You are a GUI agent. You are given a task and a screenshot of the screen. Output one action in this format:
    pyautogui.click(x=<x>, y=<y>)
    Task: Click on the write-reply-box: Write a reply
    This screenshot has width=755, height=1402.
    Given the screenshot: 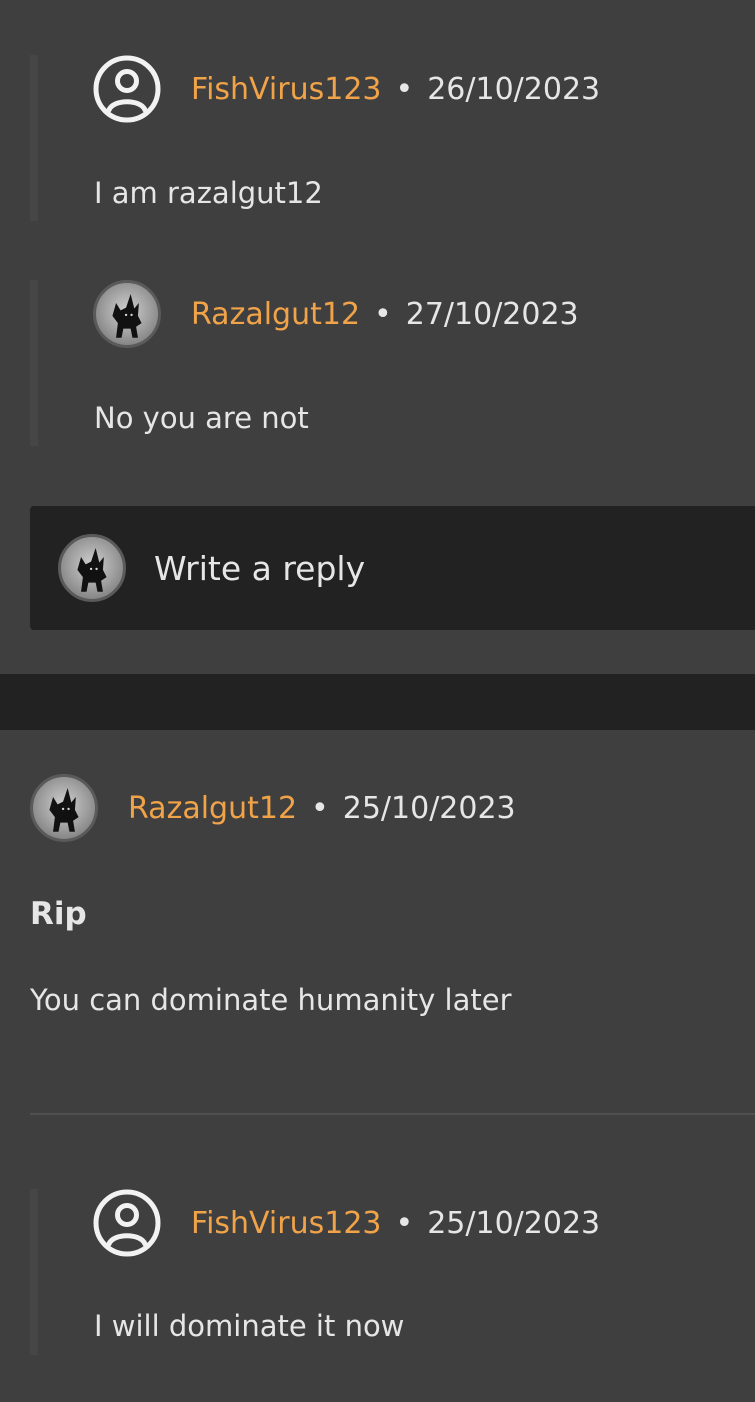 What is the action you would take?
    pyautogui.click(x=392, y=568)
    